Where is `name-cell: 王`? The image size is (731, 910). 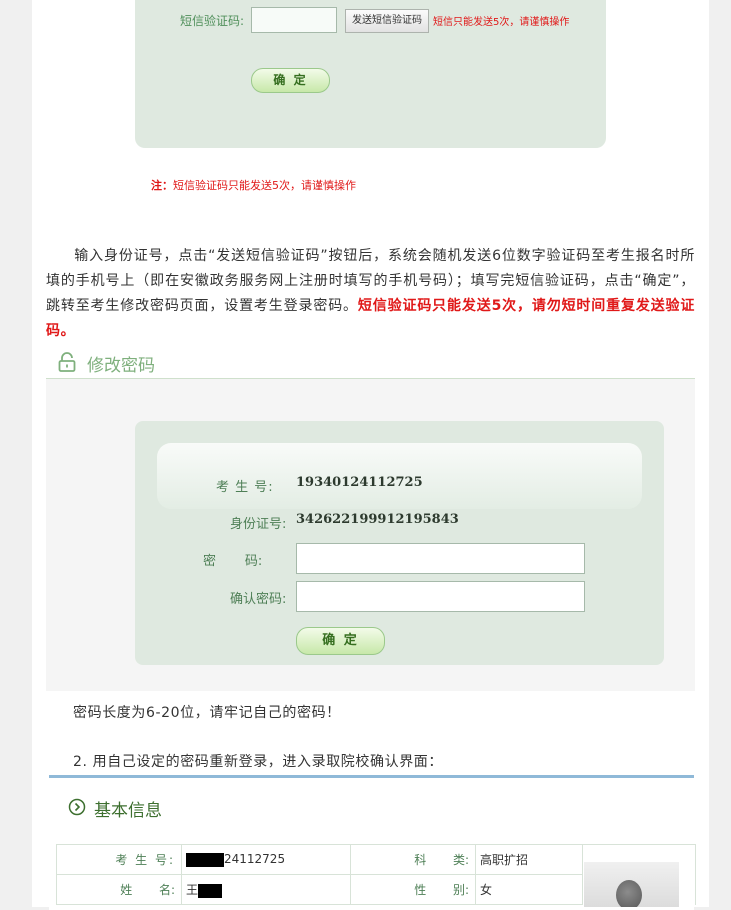
name-cell: 王 is located at coordinates (266, 889).